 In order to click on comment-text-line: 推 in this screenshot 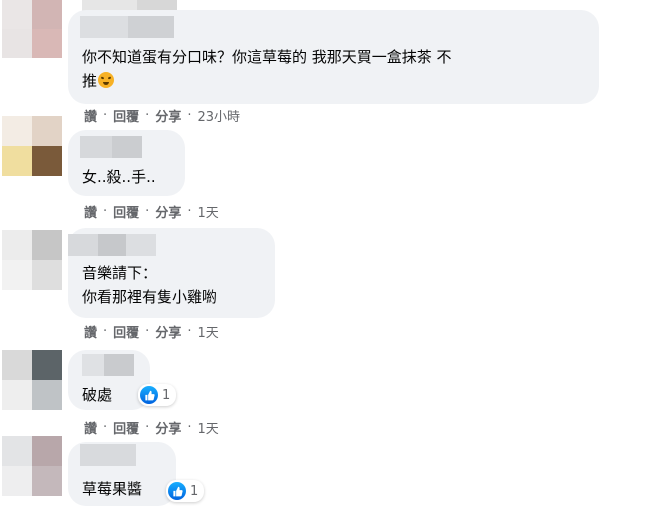, I will do `click(90, 81)`.